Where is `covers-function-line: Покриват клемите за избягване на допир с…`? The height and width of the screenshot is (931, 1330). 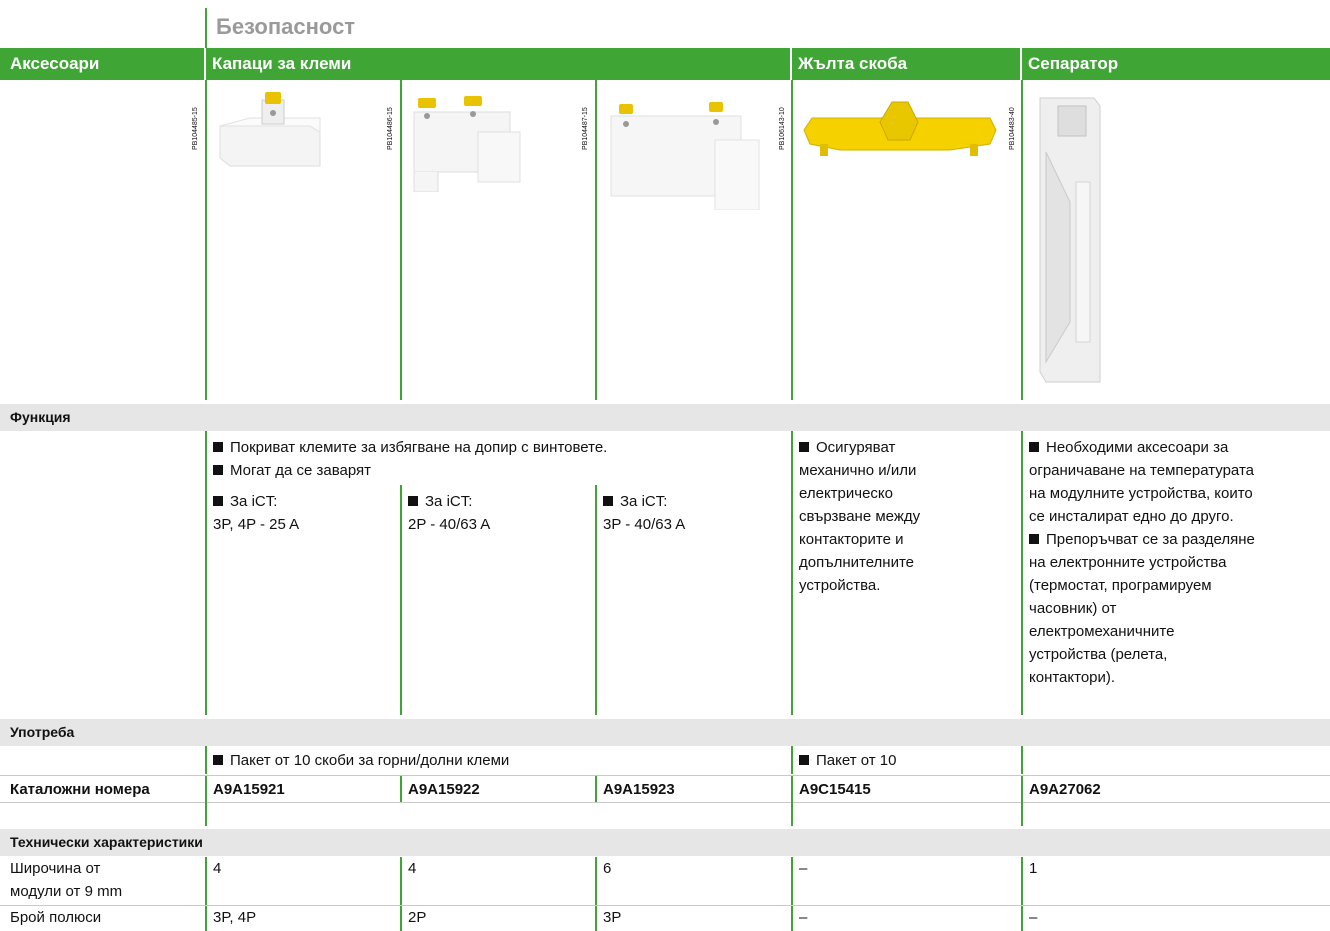
covers-function-line: Покриват клемите за избягване на допир с… is located at coordinates (410, 447).